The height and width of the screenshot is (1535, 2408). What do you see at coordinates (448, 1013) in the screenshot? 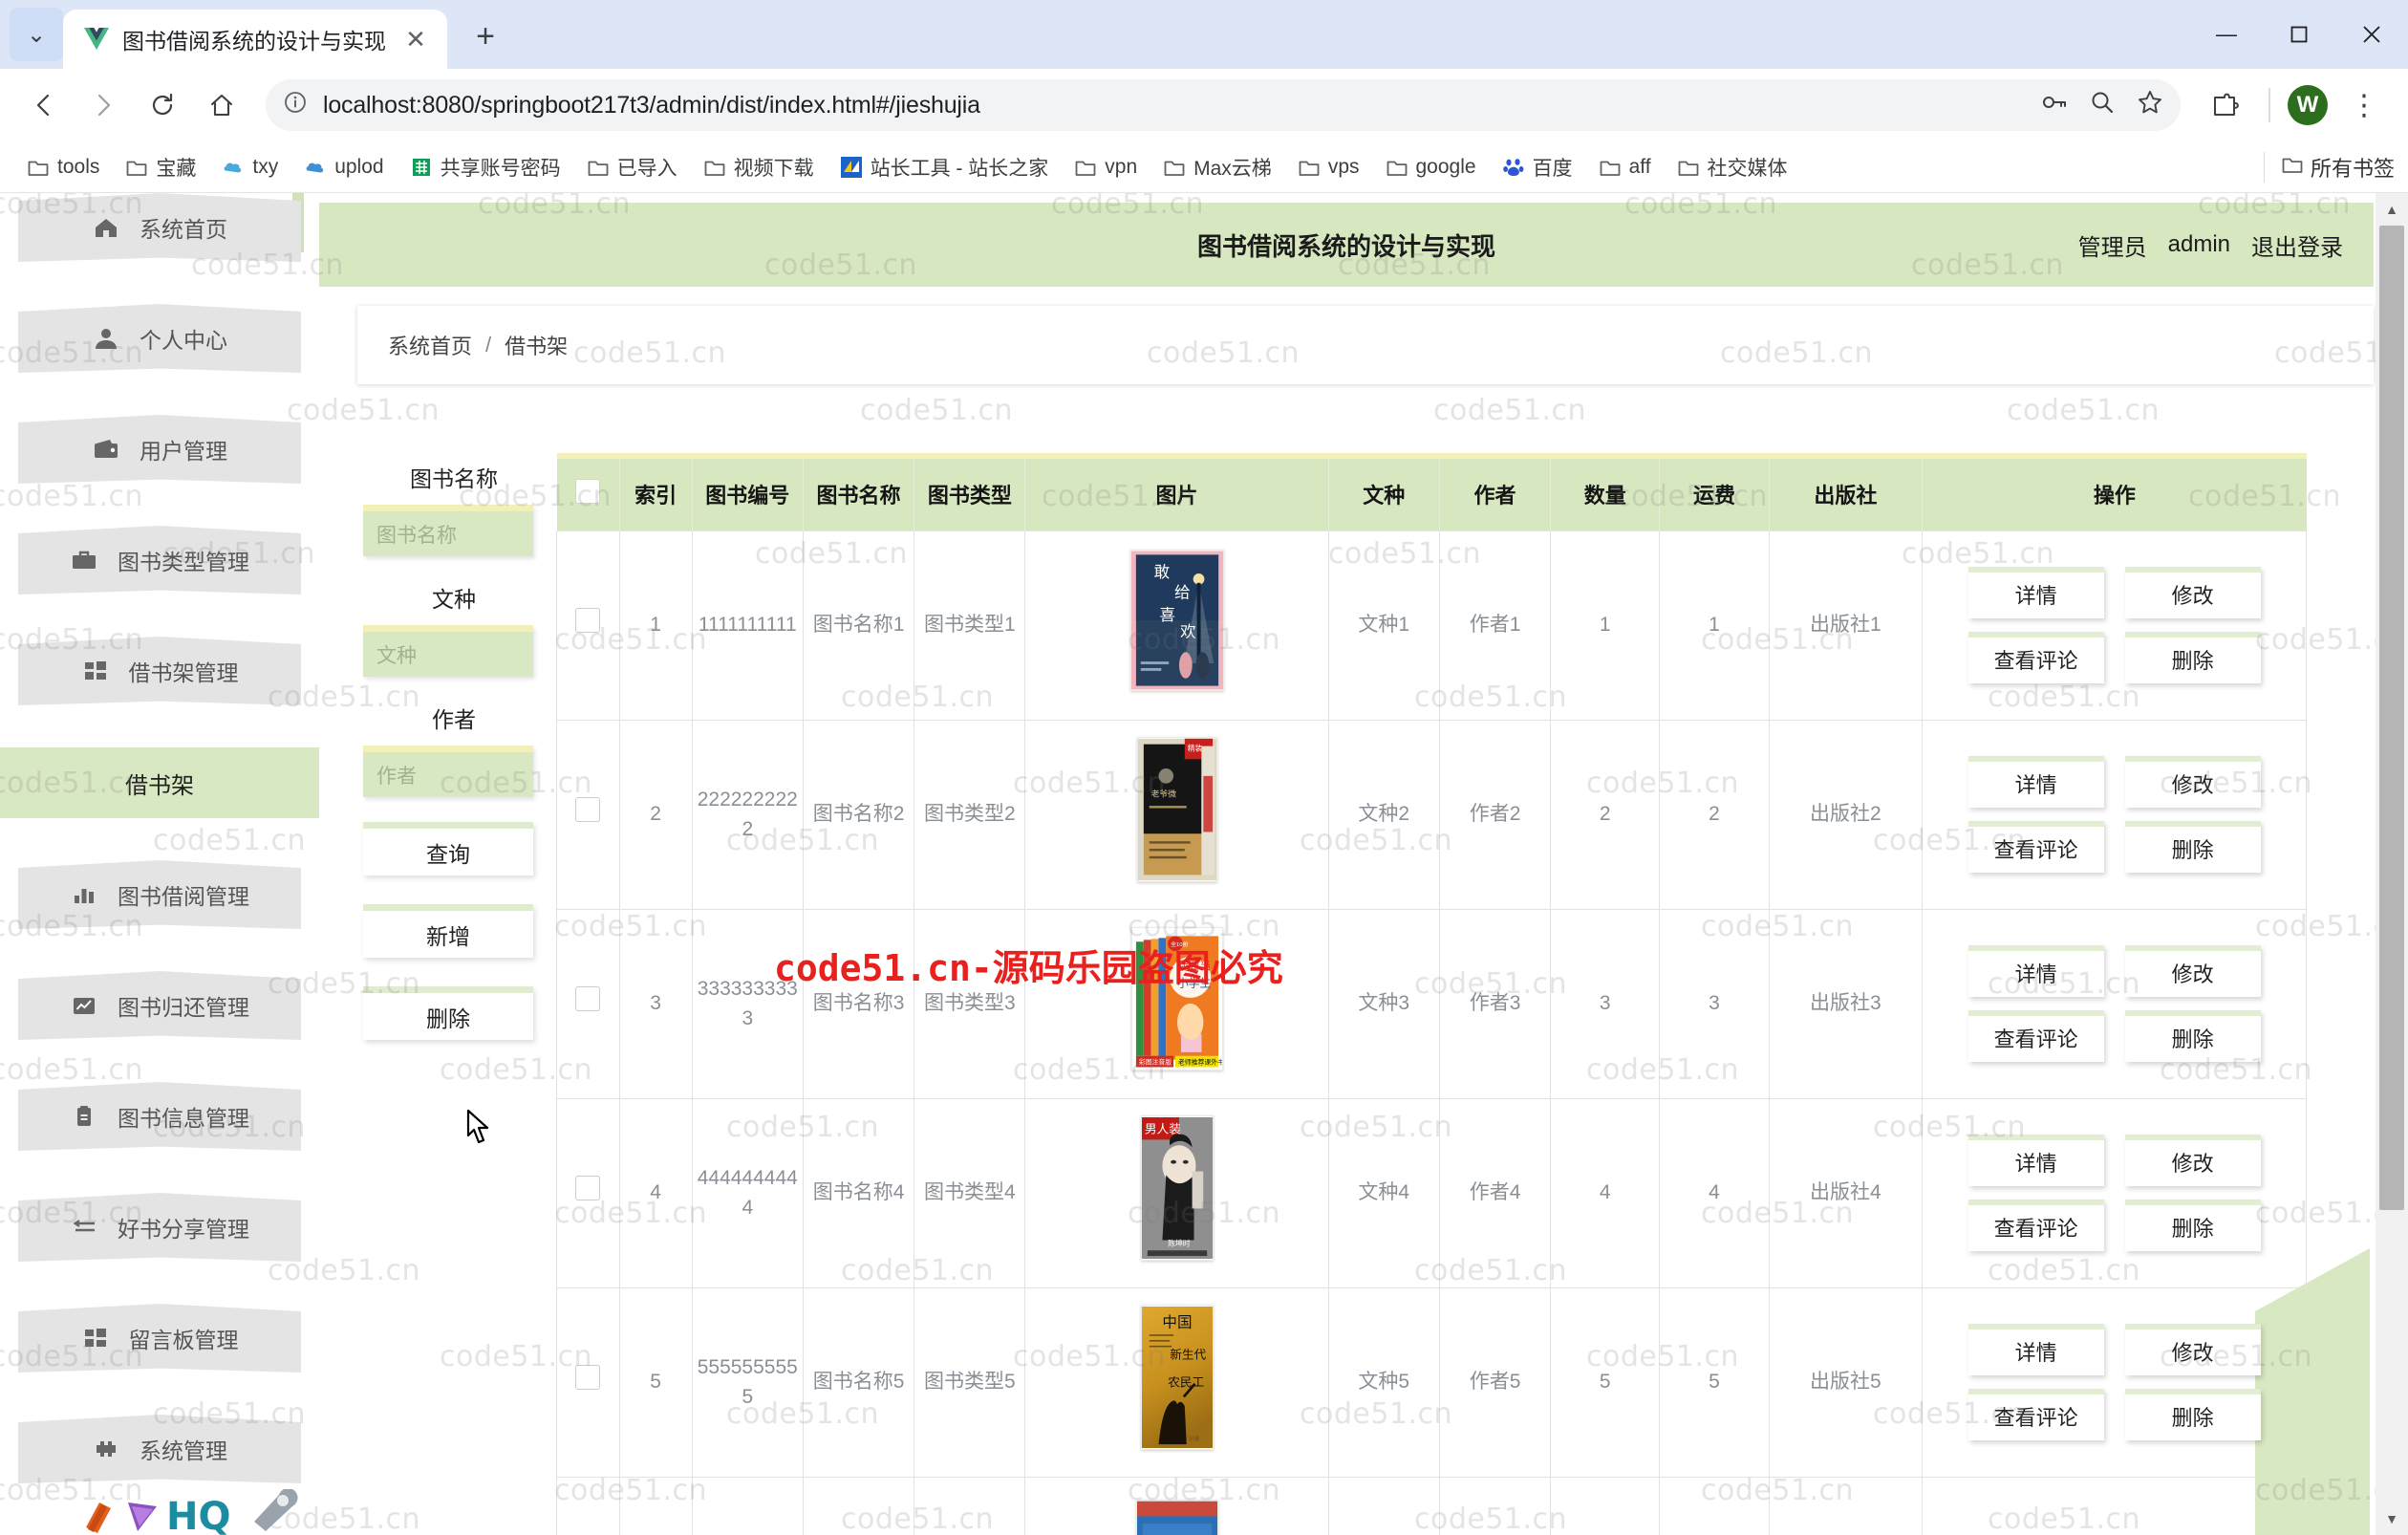
I see `delete-button: 删除` at bounding box center [448, 1013].